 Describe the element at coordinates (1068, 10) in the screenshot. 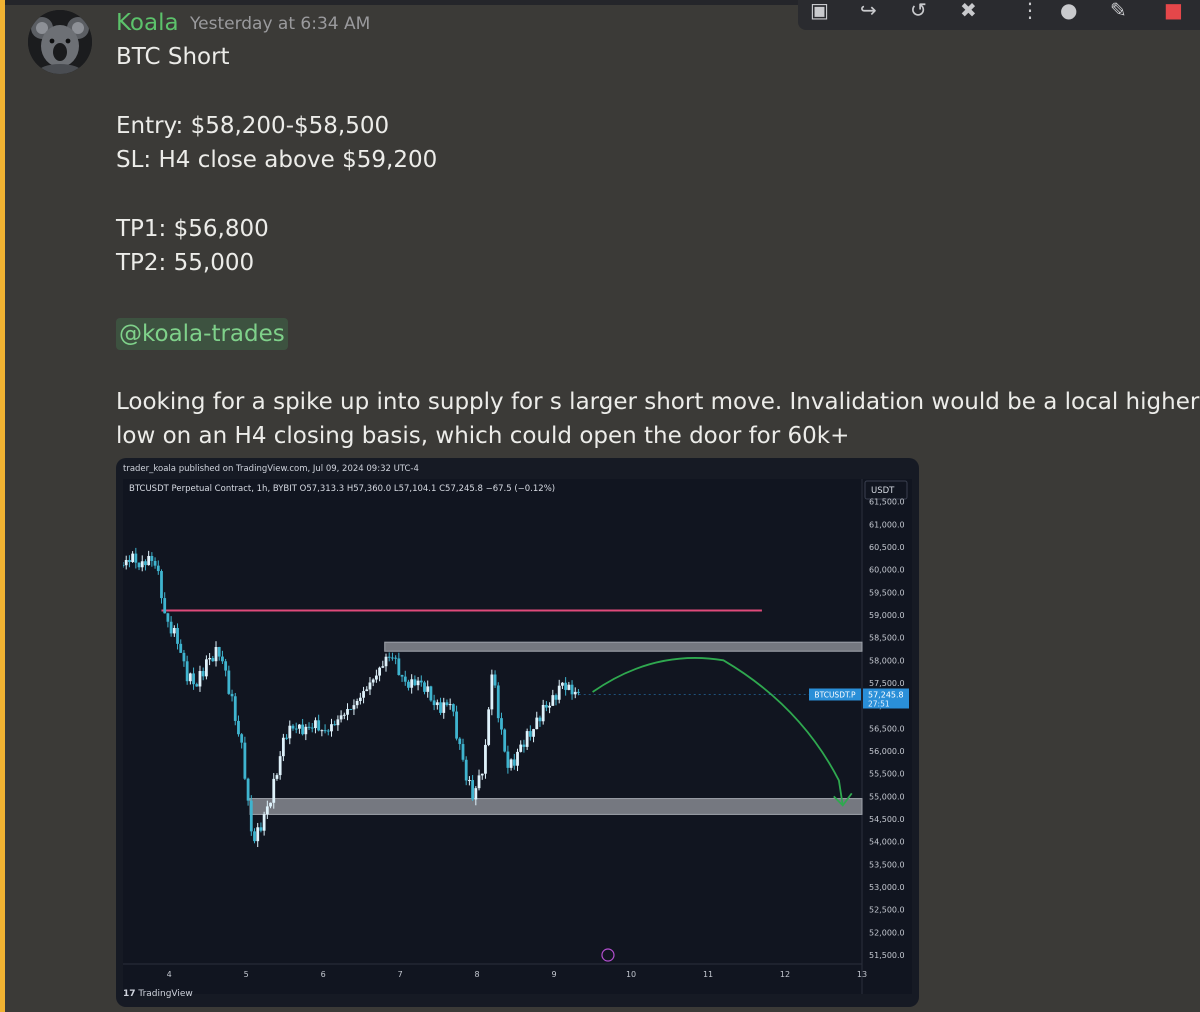

I see `reaction-icon: ●` at that location.